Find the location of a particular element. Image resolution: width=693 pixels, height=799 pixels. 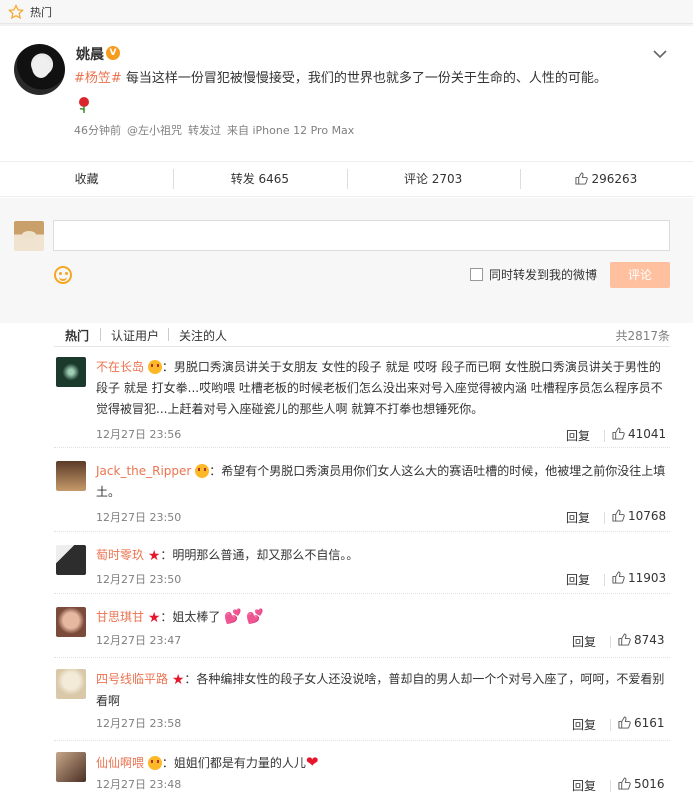

heart-emoji: ❤ is located at coordinates (312, 762).